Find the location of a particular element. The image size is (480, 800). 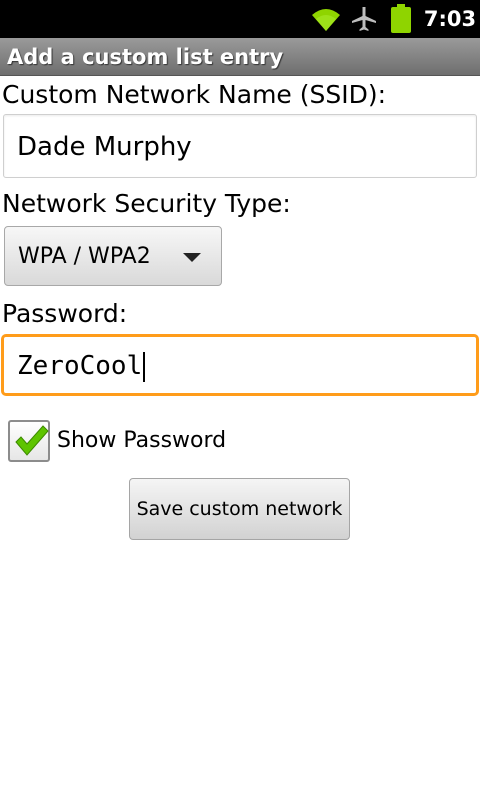

security-type-dropdown: WPA / WPA2 is located at coordinates (113, 256).